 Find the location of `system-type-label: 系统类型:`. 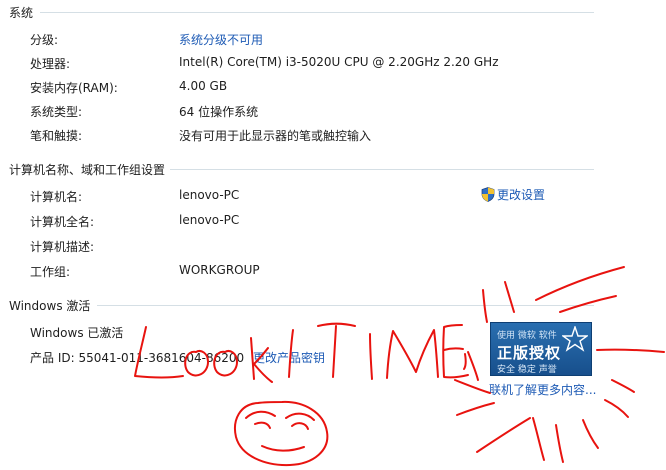

system-type-label: 系统类型: is located at coordinates (56, 112).